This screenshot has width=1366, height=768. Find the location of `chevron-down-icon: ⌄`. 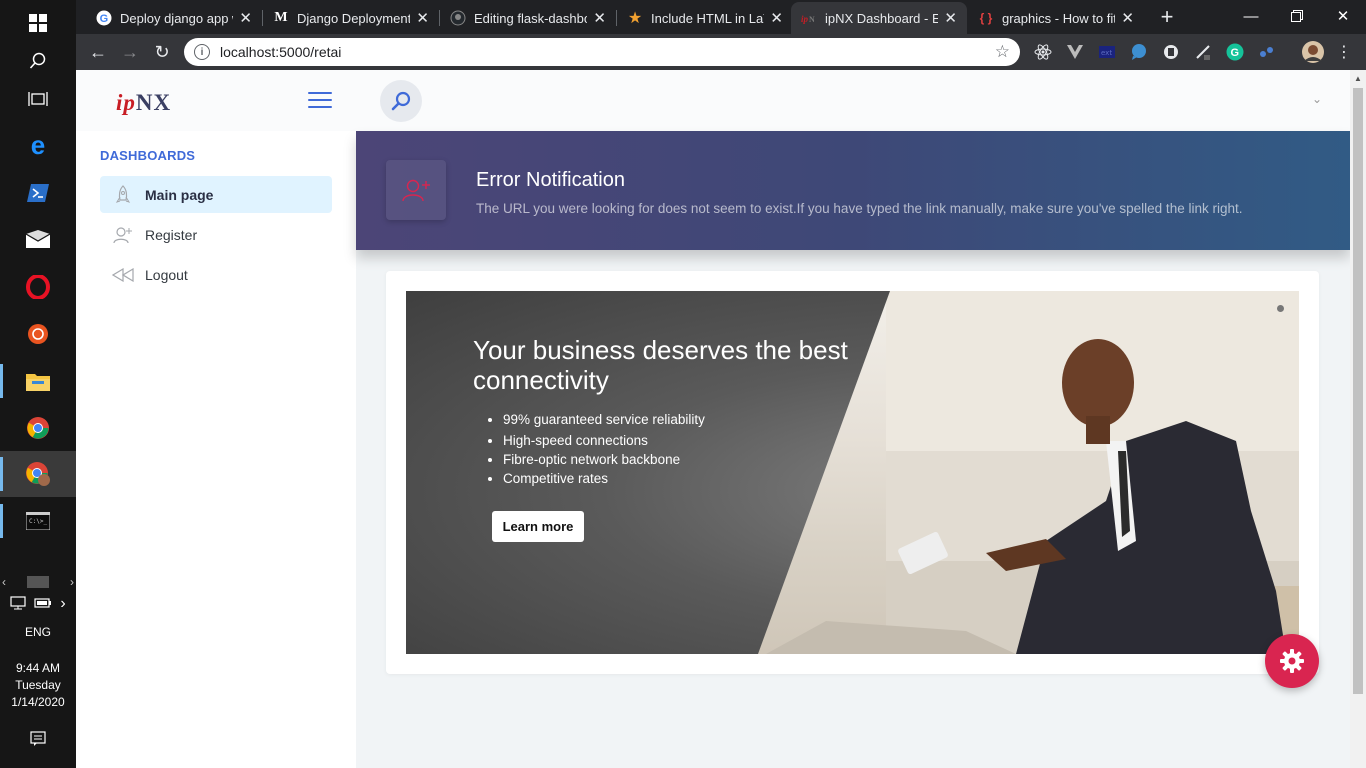

chevron-down-icon: ⌄ is located at coordinates (1317, 99).